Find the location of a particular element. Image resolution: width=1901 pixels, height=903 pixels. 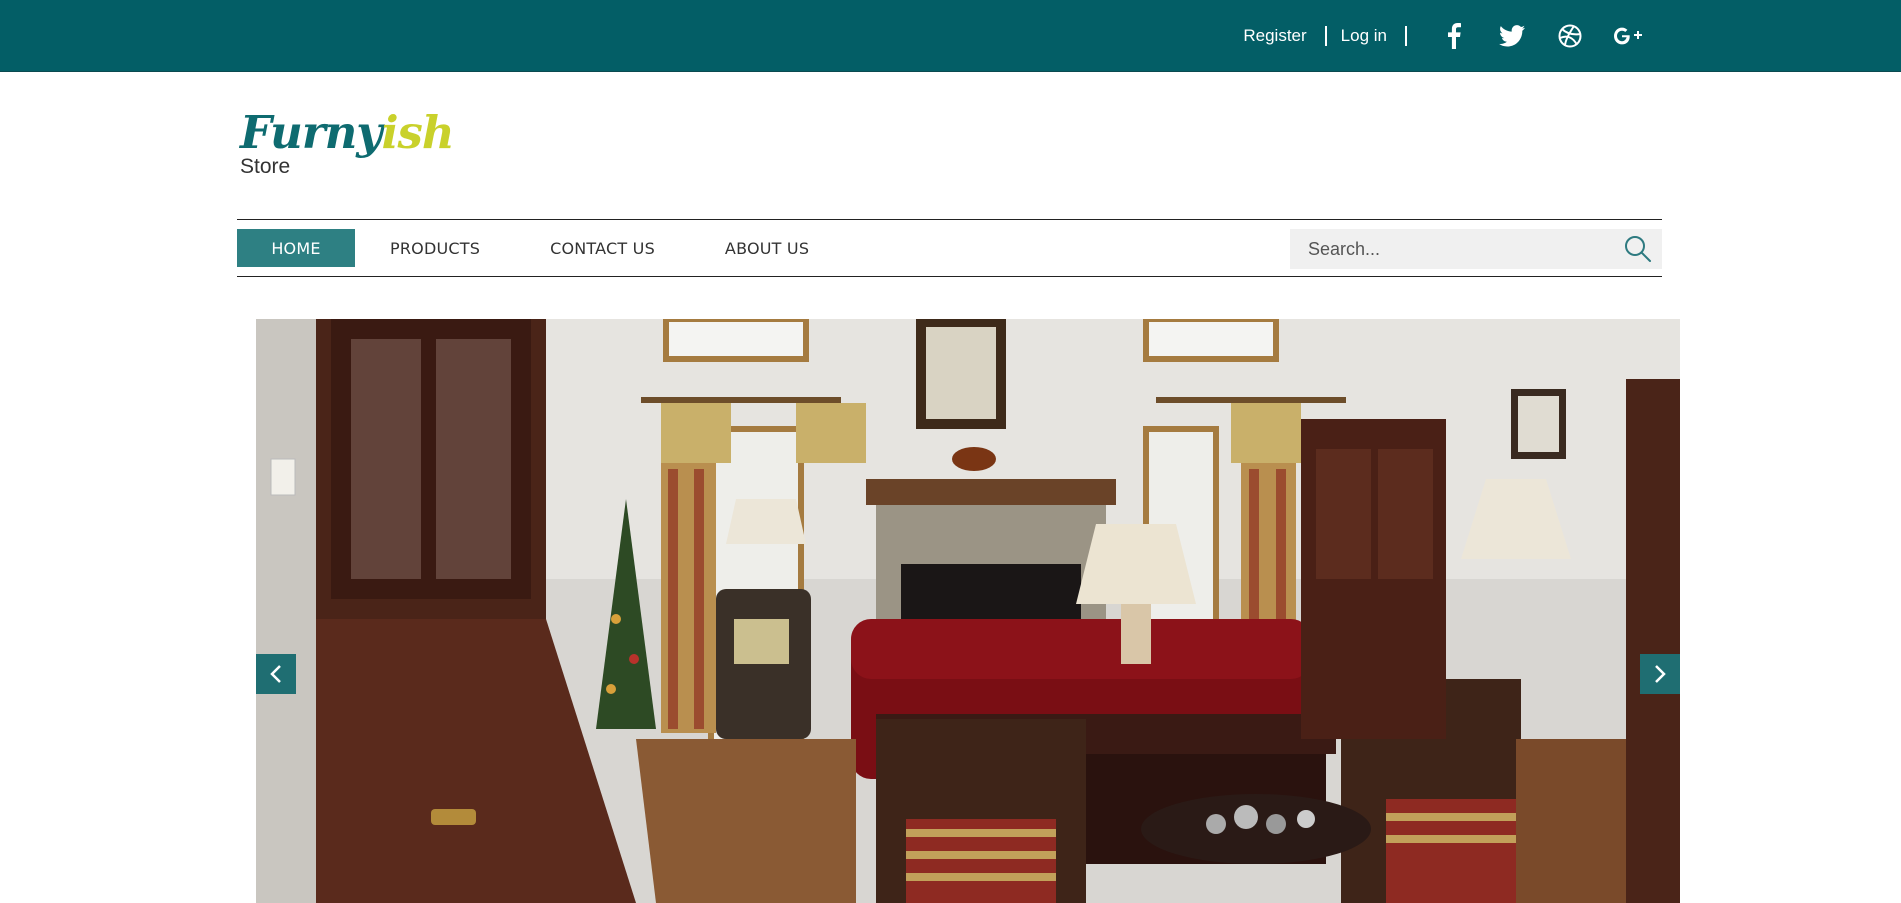

main-navigation: HOME PRODUCTS CONTACT US ABOUT US is located at coordinates (949, 248).